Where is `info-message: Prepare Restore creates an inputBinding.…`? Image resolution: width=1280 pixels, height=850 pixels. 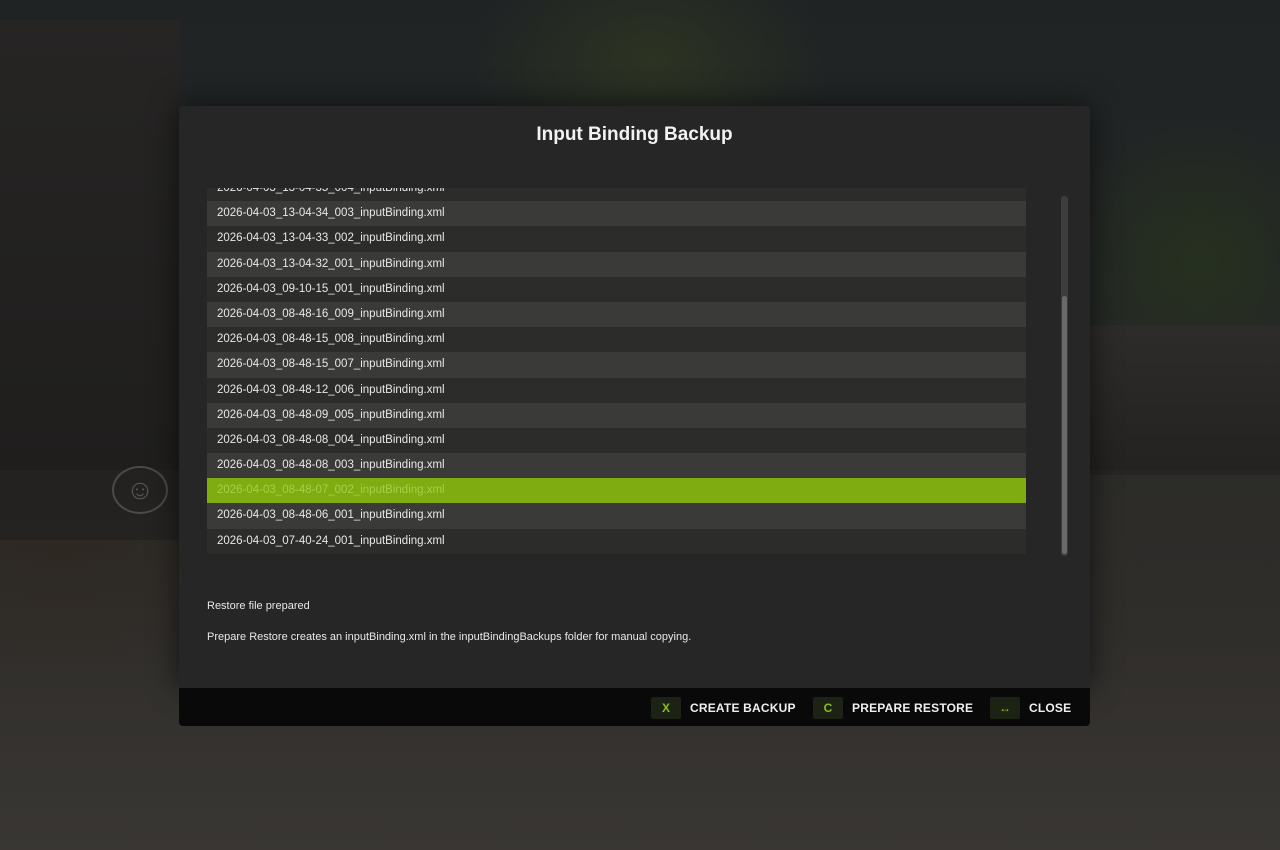 info-message: Prepare Restore creates an inputBinding.… is located at coordinates (449, 637).